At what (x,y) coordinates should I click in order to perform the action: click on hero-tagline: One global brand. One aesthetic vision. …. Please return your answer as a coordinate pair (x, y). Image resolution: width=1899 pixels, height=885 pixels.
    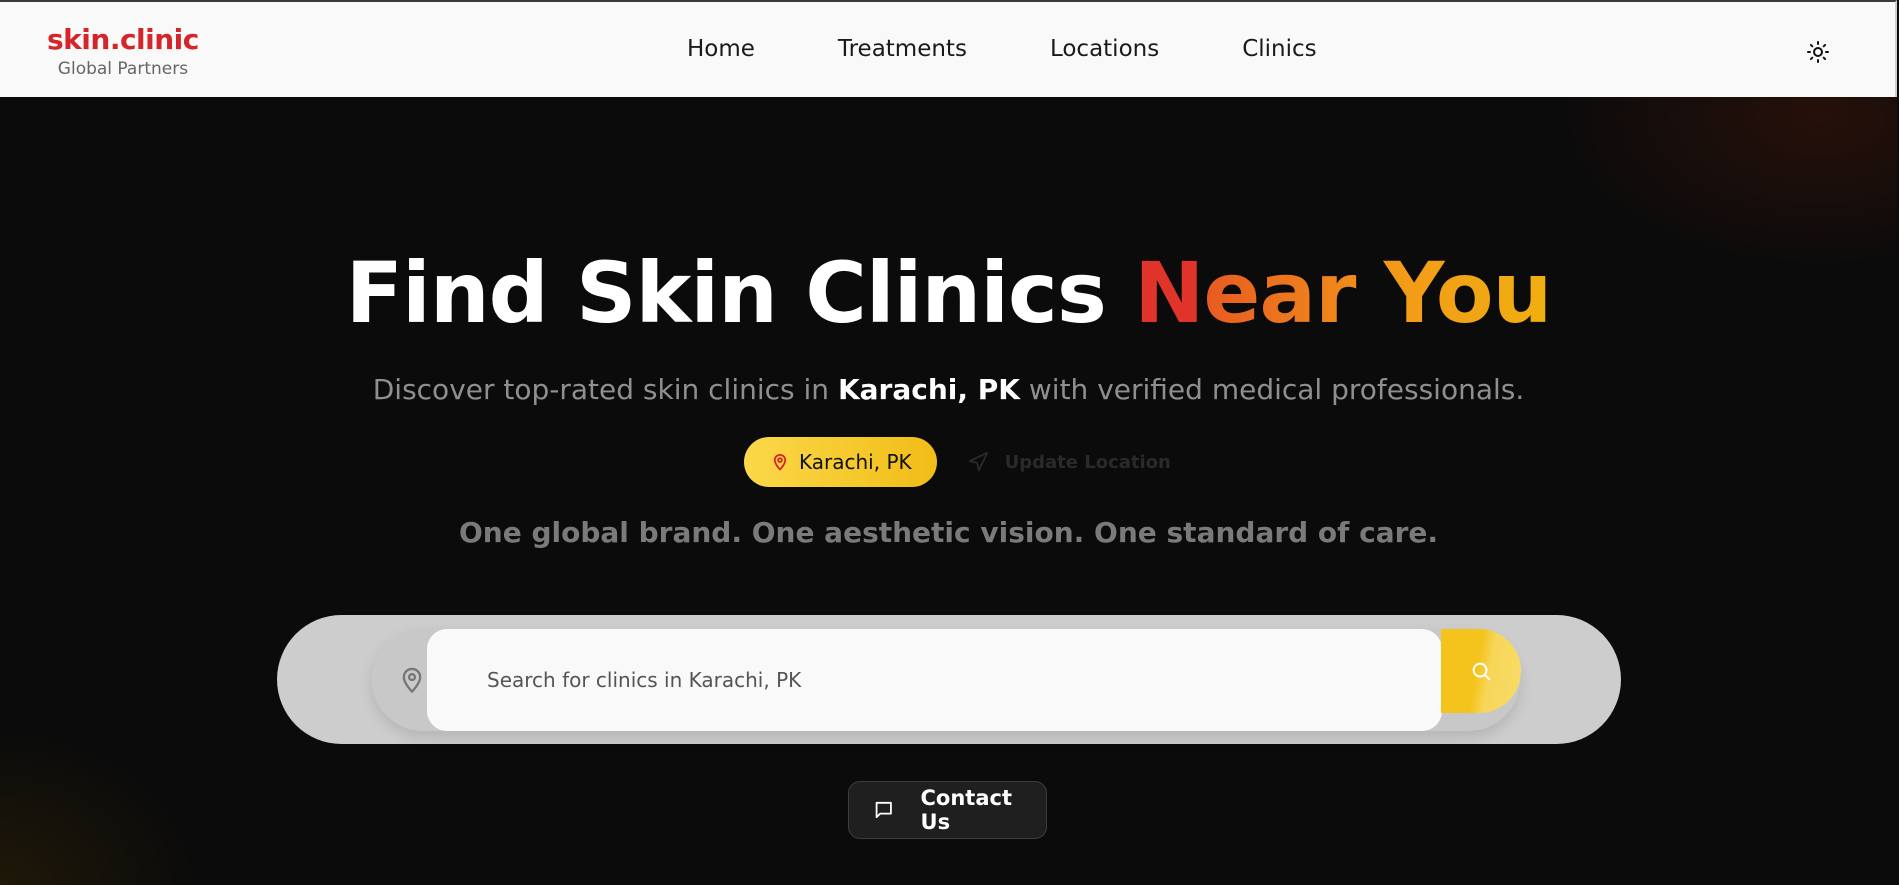
    Looking at the image, I should click on (948, 532).